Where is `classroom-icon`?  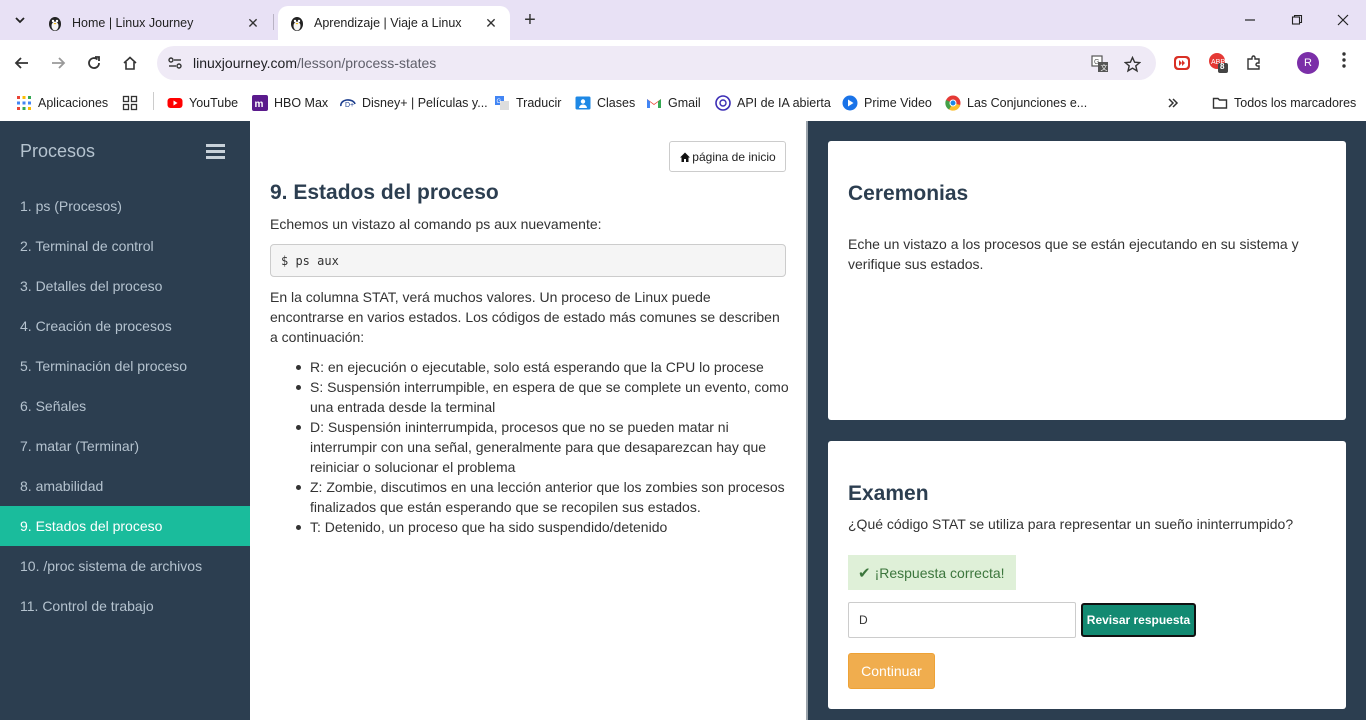
classroom-icon is located at coordinates (583, 103).